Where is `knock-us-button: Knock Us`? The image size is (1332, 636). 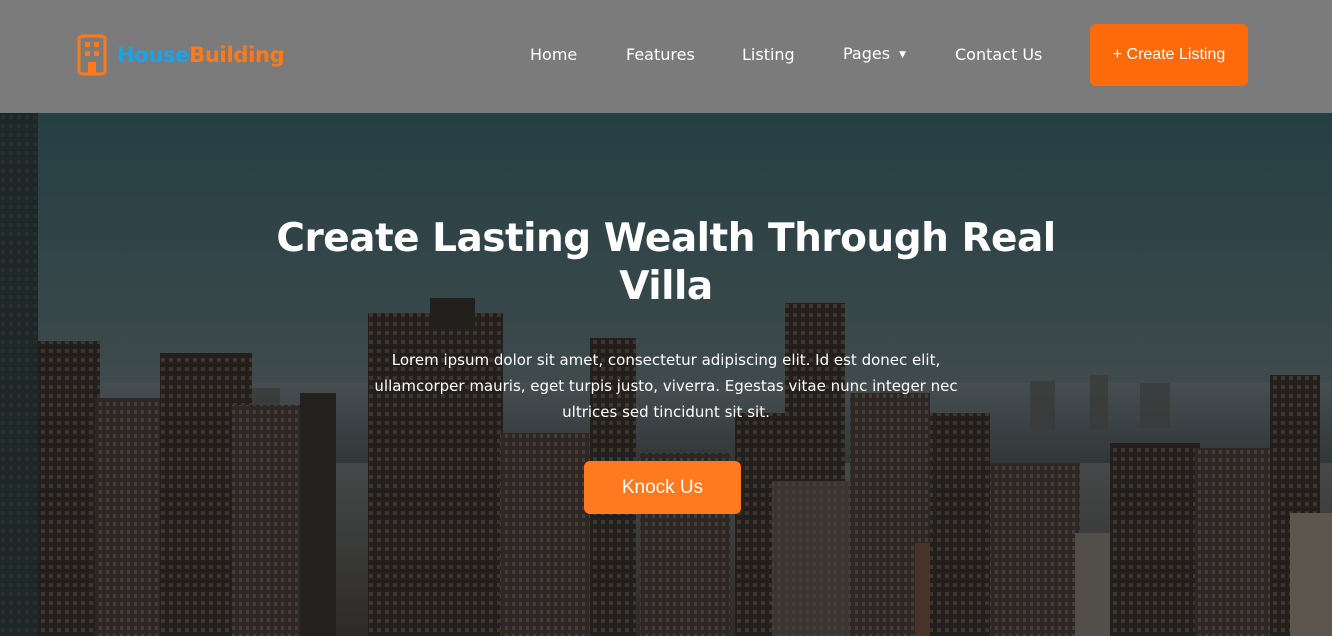
knock-us-button: Knock Us is located at coordinates (662, 487).